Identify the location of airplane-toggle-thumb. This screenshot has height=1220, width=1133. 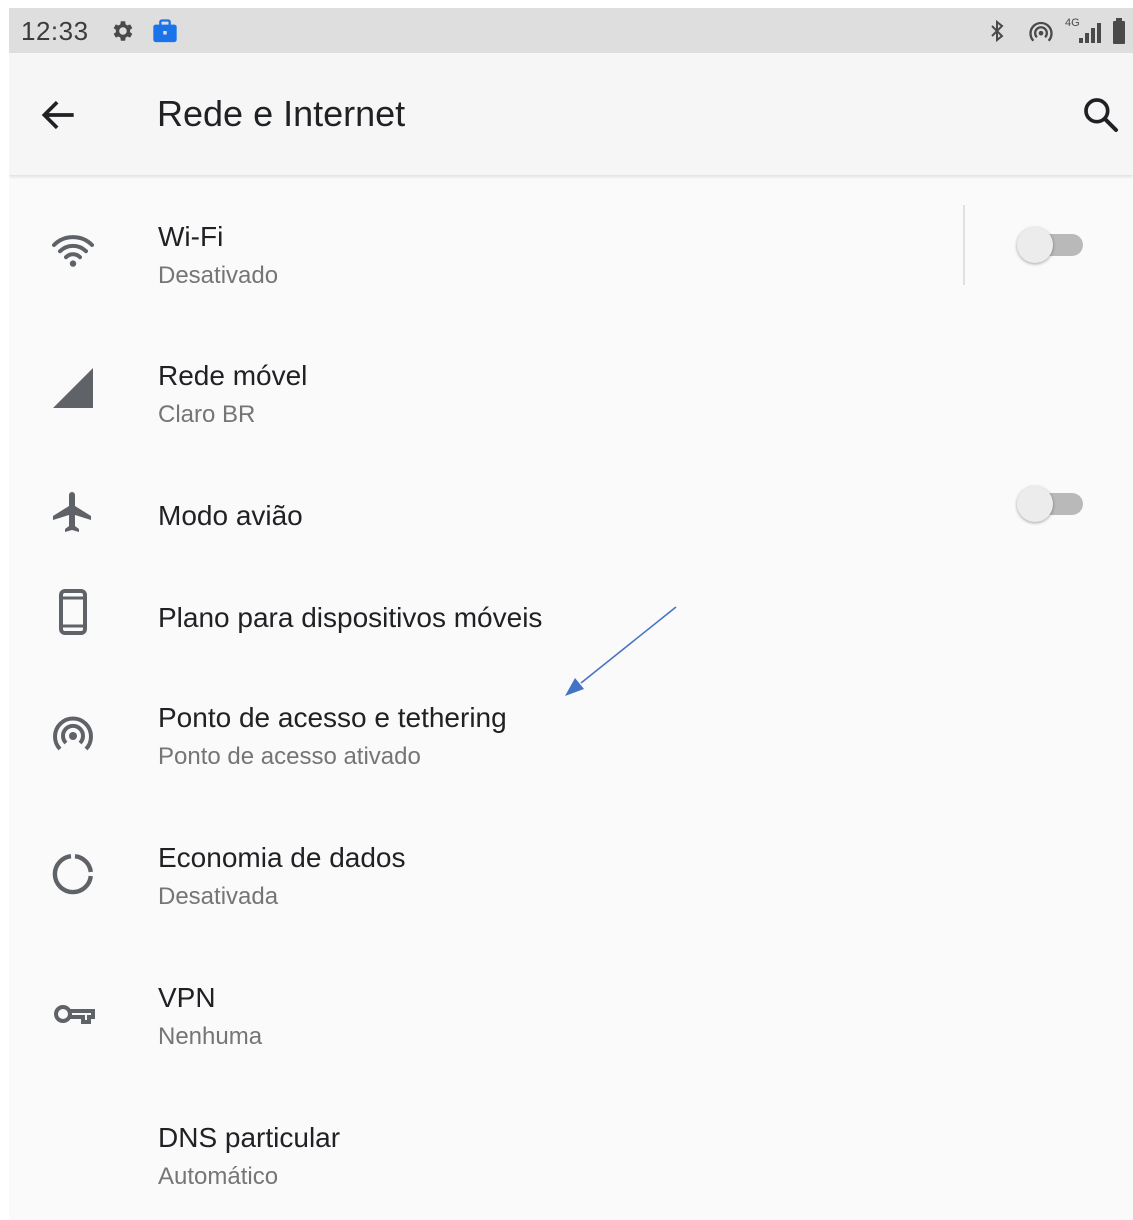
(1035, 504).